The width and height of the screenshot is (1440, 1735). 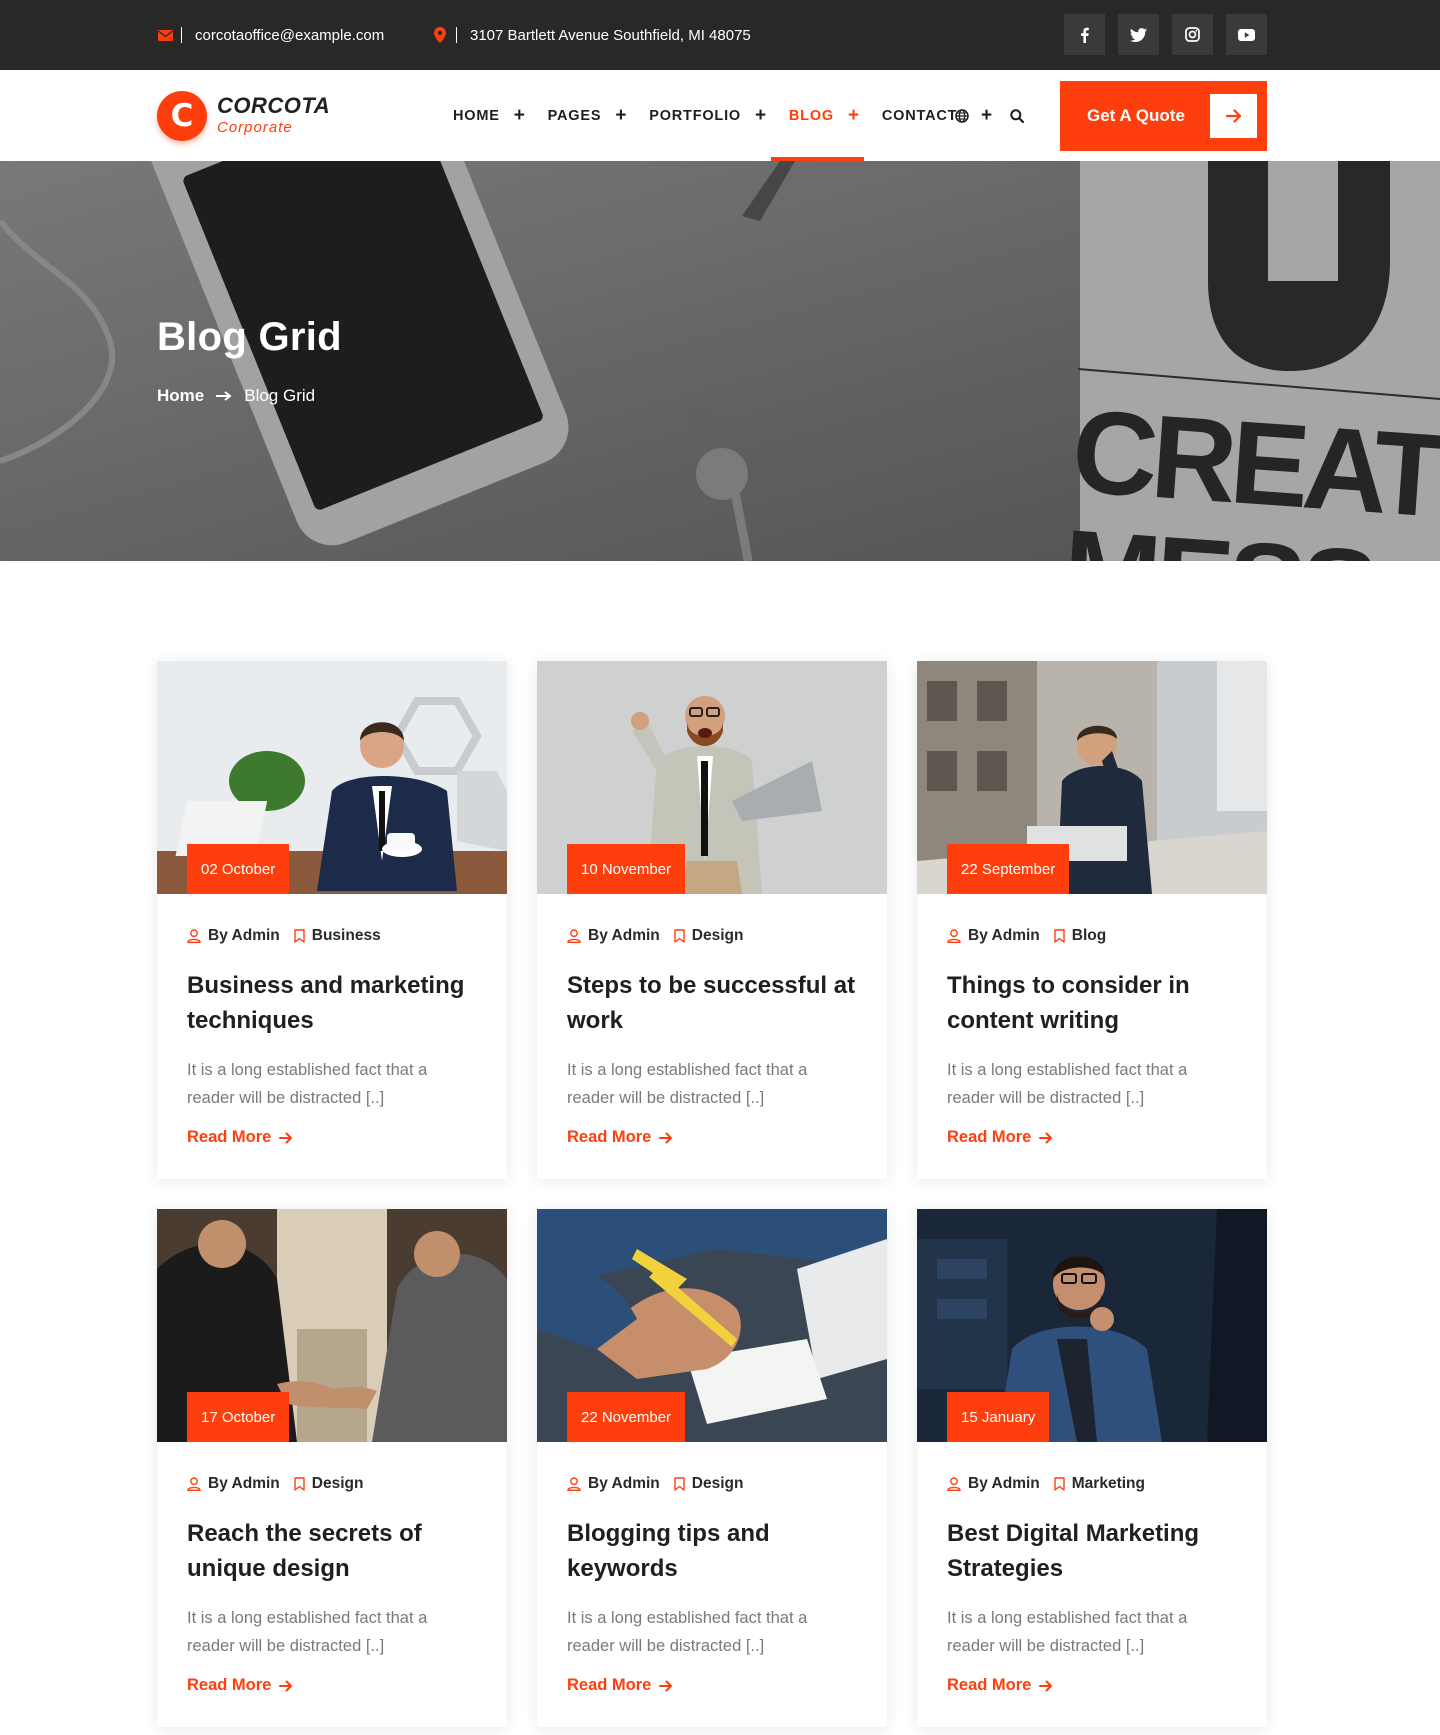 What do you see at coordinates (1092, 1325) in the screenshot?
I see `post-image-man-computer-night: 15 January` at bounding box center [1092, 1325].